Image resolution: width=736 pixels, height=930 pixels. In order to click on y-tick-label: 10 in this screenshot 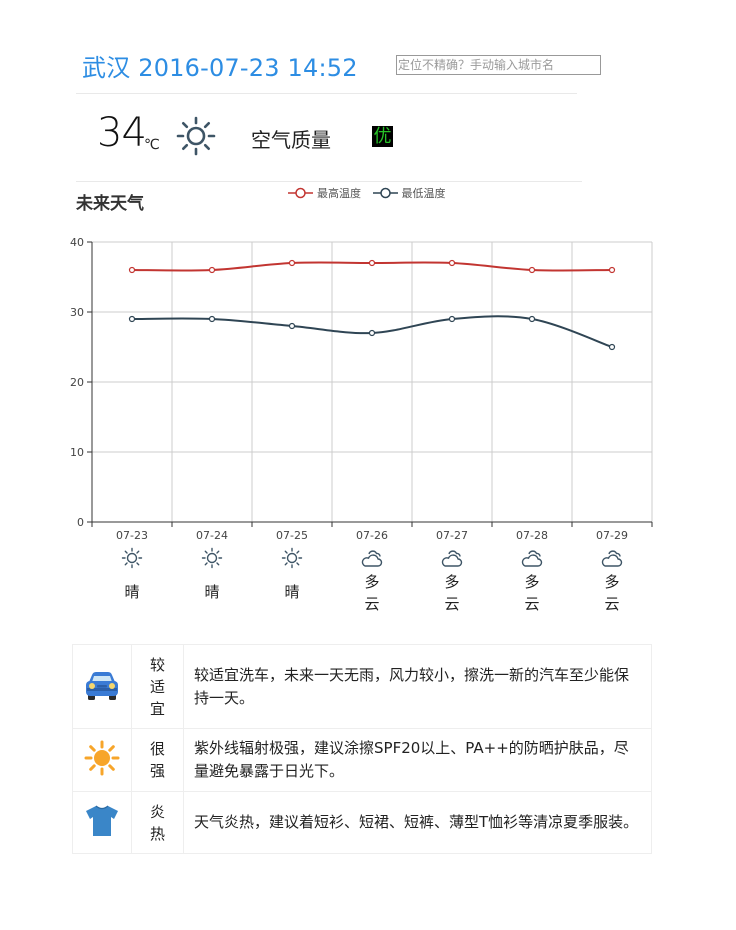, I will do `click(77, 452)`.